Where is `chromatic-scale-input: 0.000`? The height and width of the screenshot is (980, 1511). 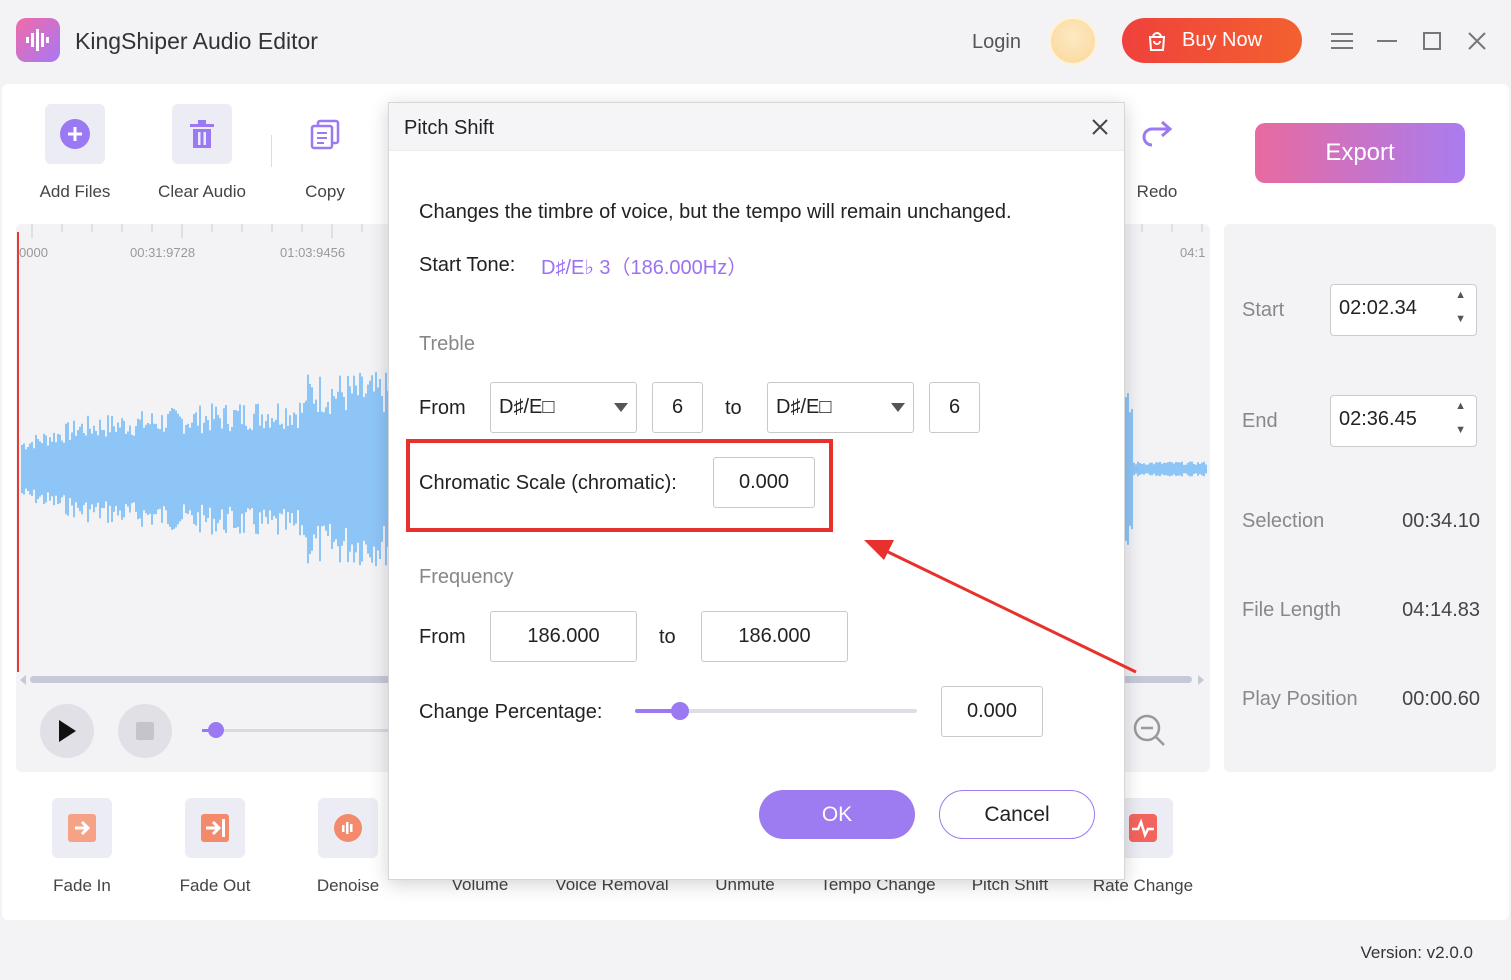
chromatic-scale-input: 0.000 is located at coordinates (764, 482).